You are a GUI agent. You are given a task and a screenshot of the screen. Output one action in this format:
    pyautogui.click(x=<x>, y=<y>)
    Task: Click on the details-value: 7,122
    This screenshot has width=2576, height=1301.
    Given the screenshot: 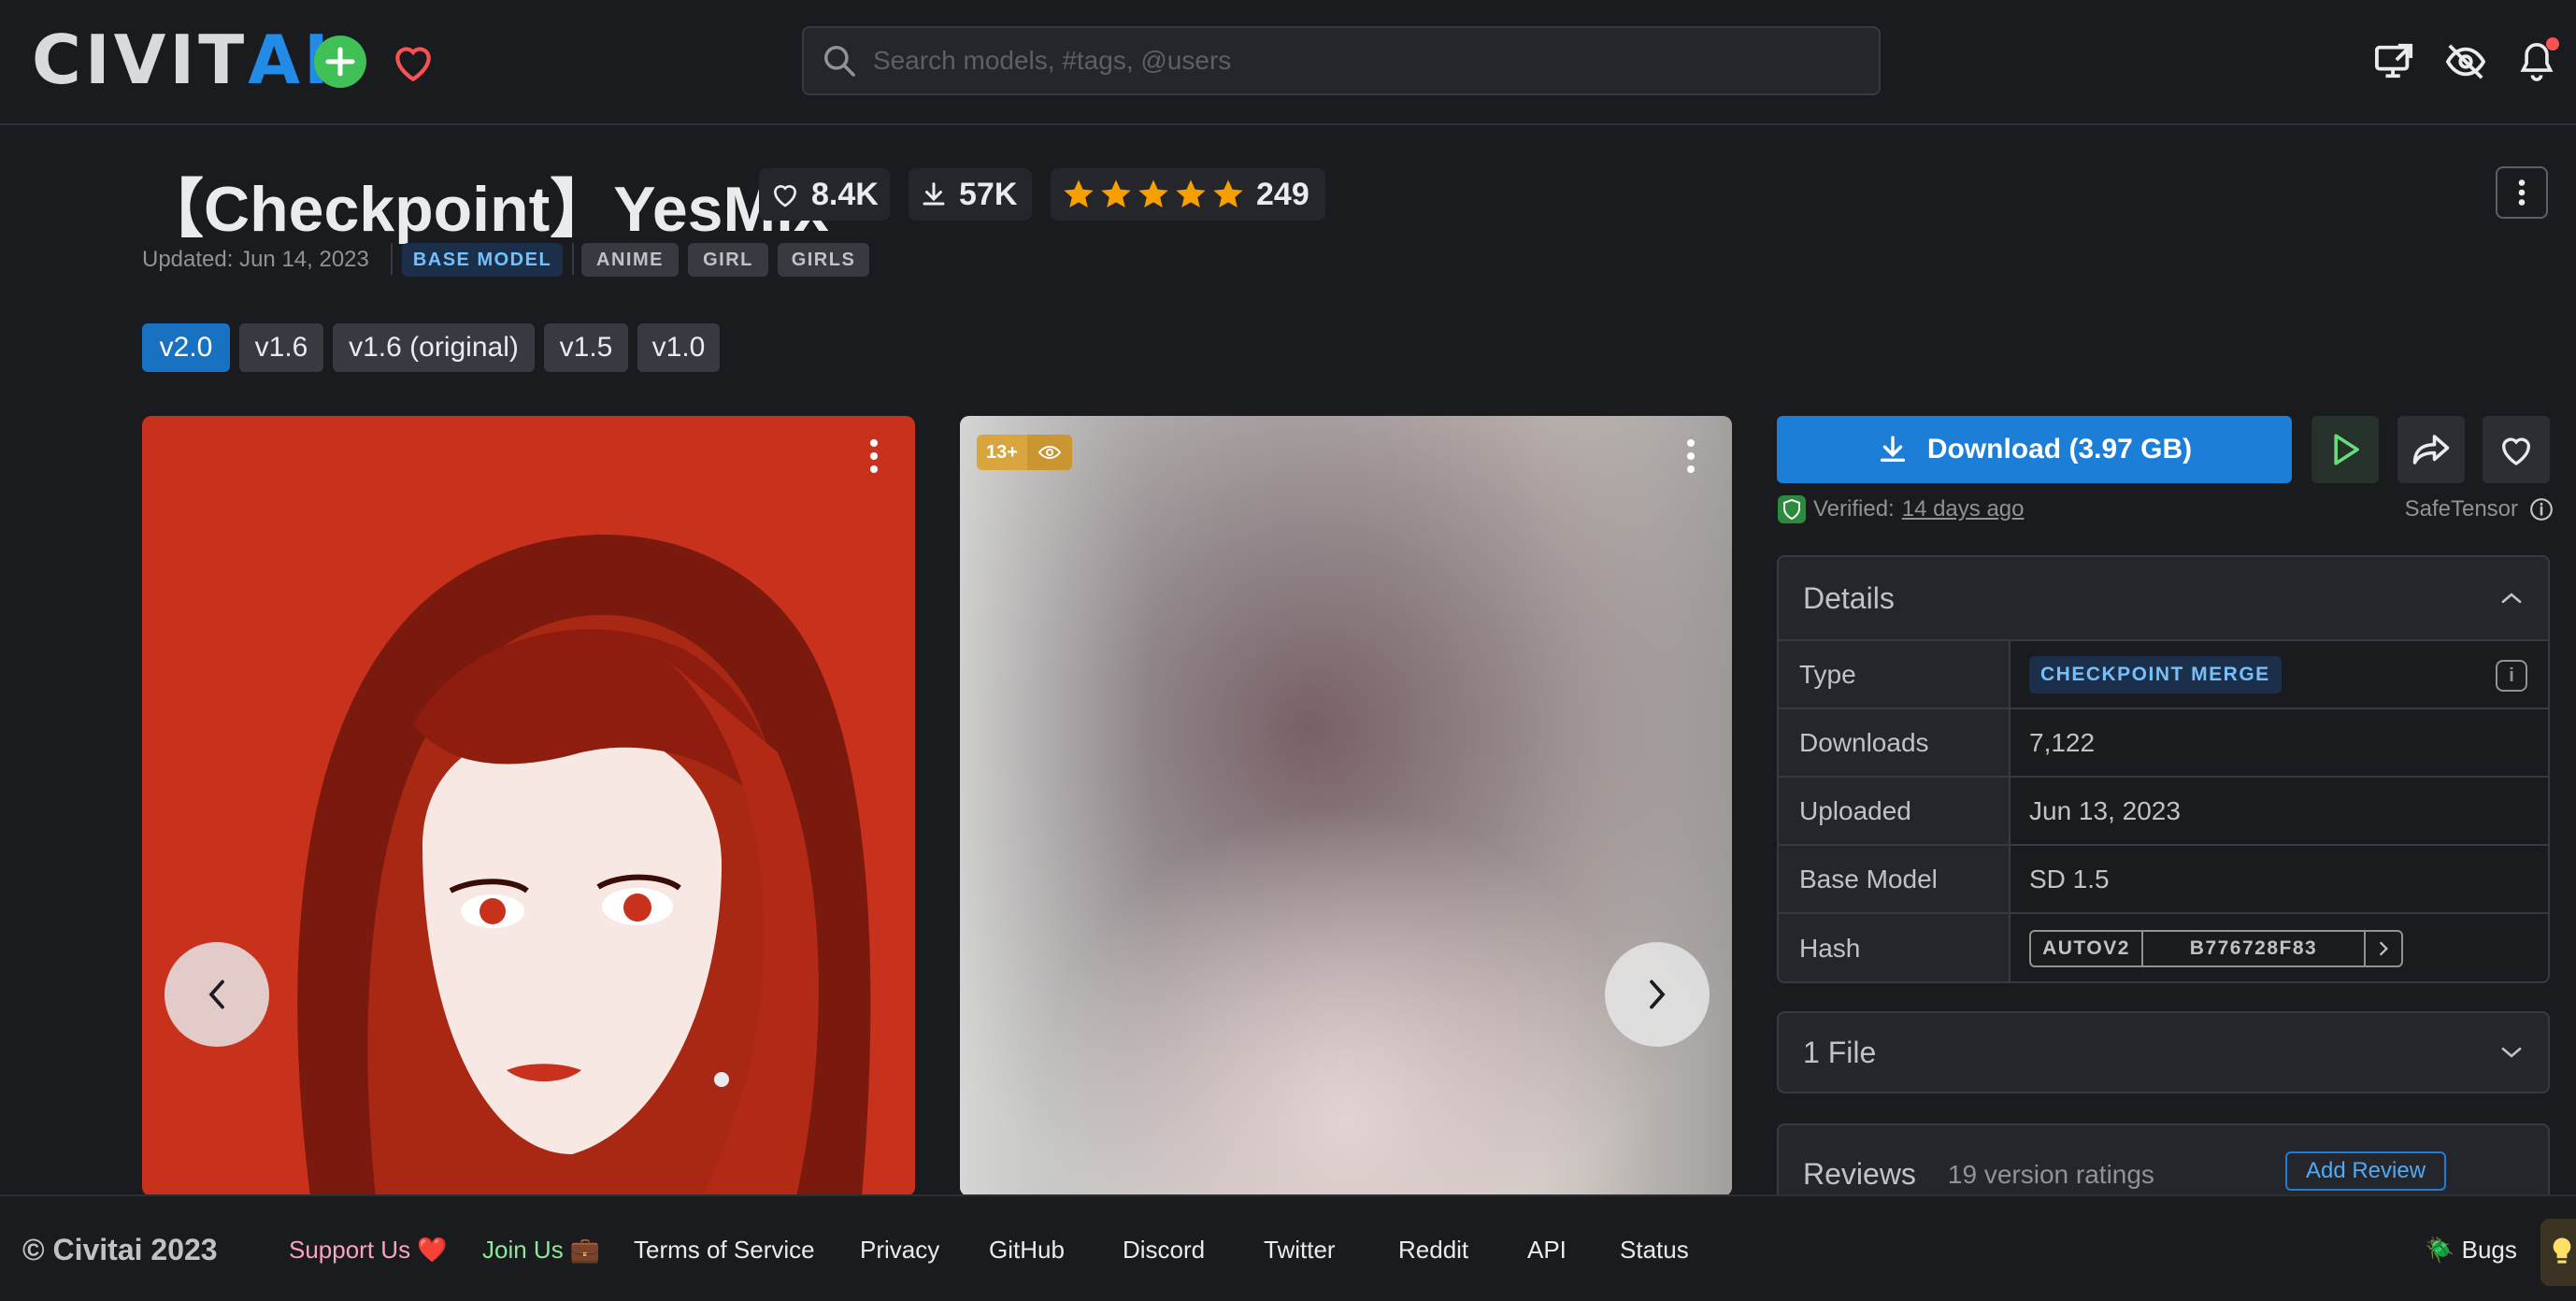 What is the action you would take?
    pyautogui.click(x=2062, y=742)
    